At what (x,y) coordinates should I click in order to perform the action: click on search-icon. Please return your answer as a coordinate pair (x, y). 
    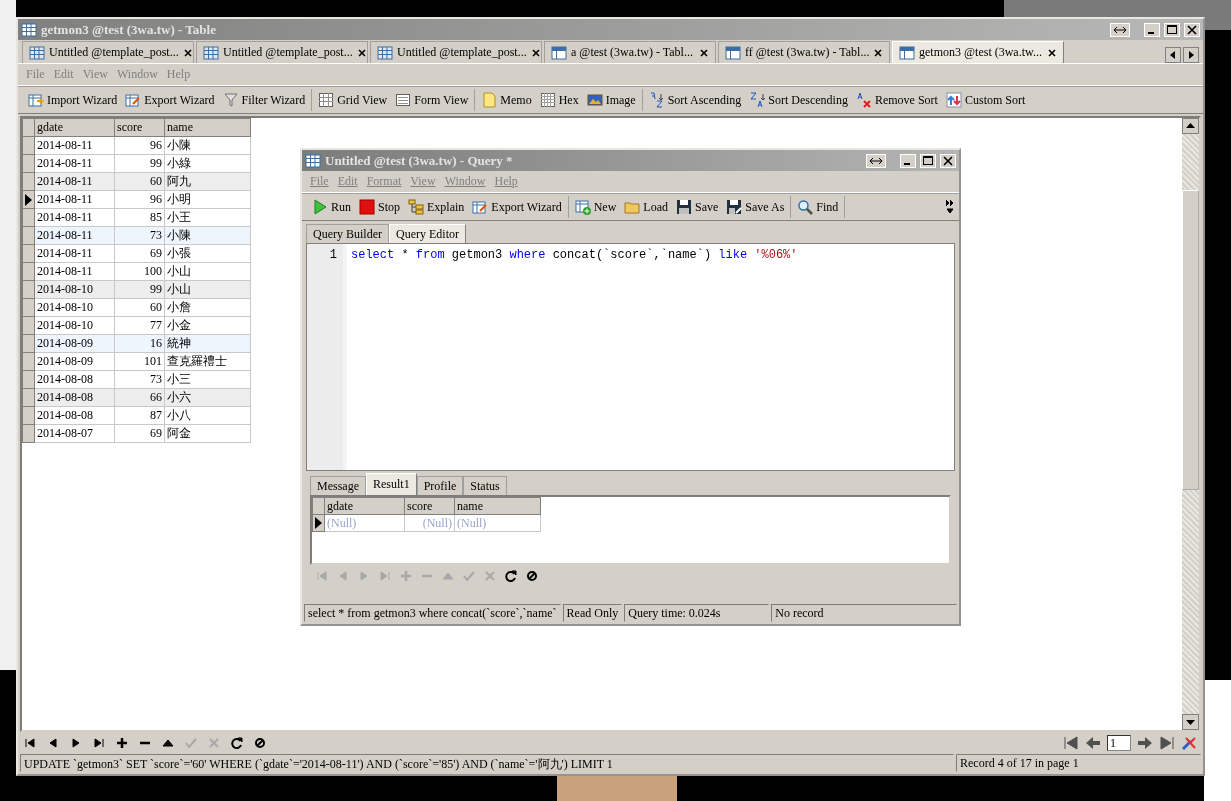
    Looking at the image, I should click on (805, 207).